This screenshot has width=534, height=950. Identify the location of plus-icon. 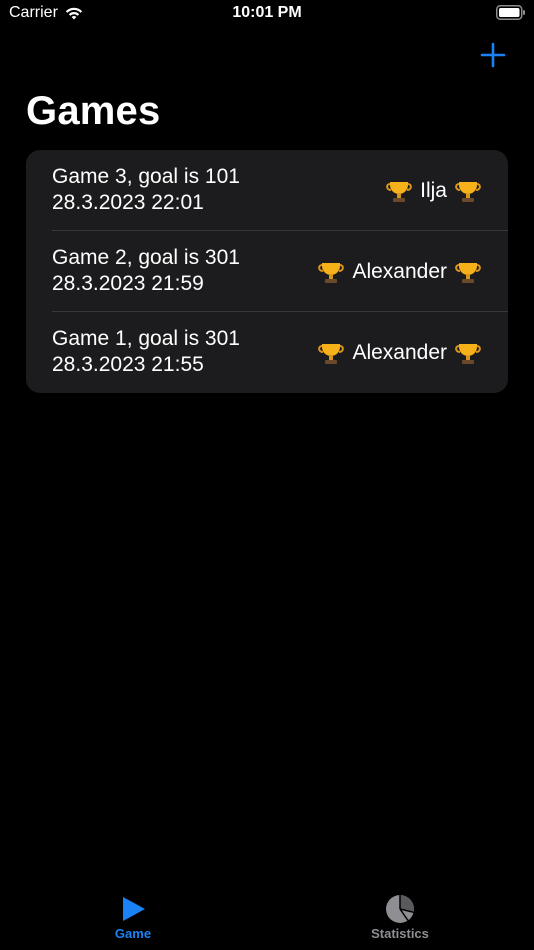
(493, 55).